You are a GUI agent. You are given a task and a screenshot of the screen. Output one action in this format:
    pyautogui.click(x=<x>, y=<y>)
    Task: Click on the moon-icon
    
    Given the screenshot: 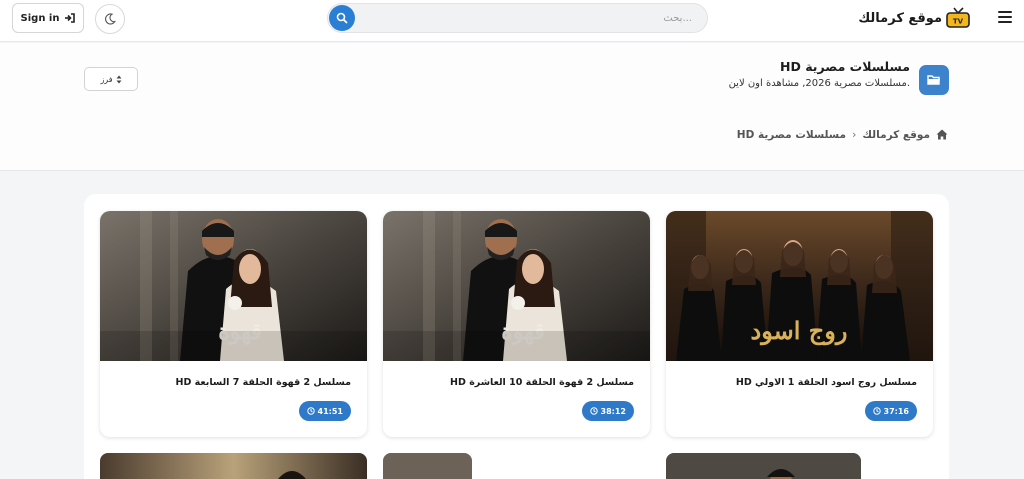 What is the action you would take?
    pyautogui.click(x=110, y=19)
    